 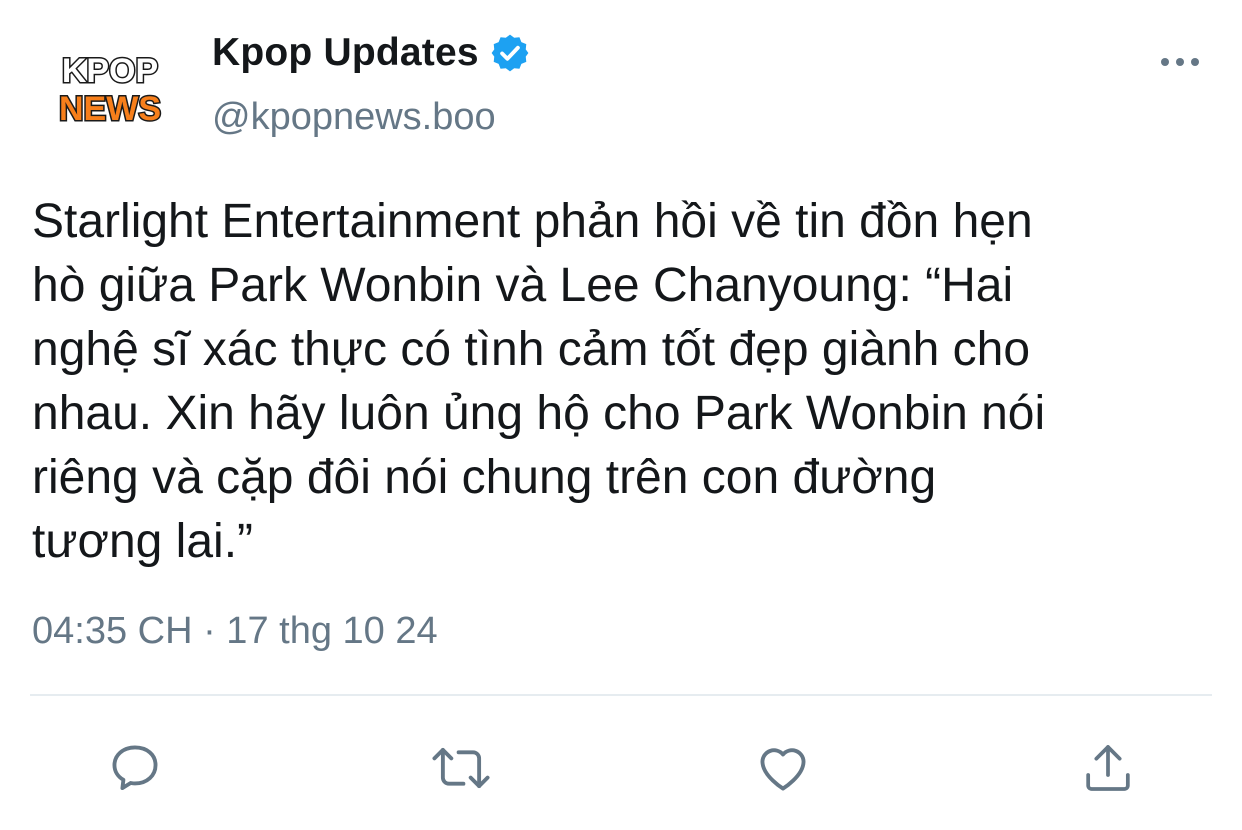 I want to click on more-options-button, so click(x=1180, y=62).